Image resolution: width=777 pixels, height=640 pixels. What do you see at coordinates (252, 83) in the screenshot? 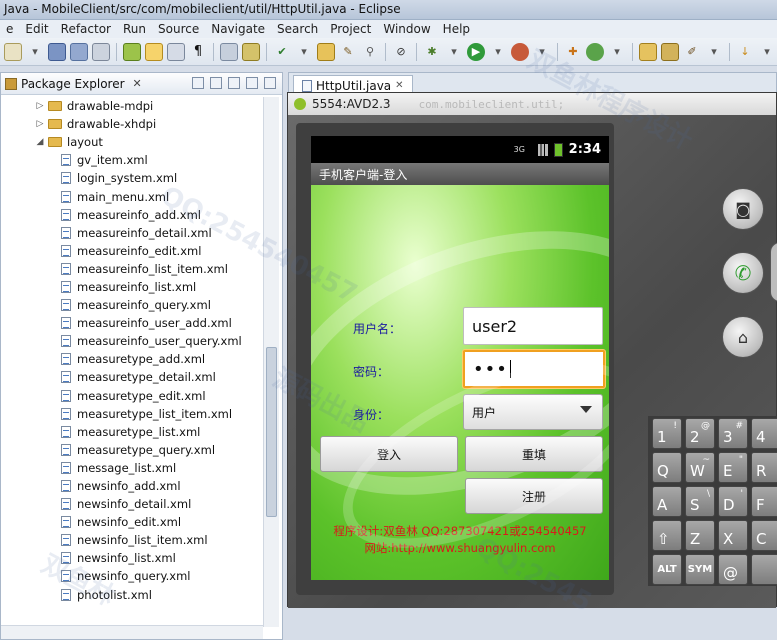
I see `minimize-icon` at bounding box center [252, 83].